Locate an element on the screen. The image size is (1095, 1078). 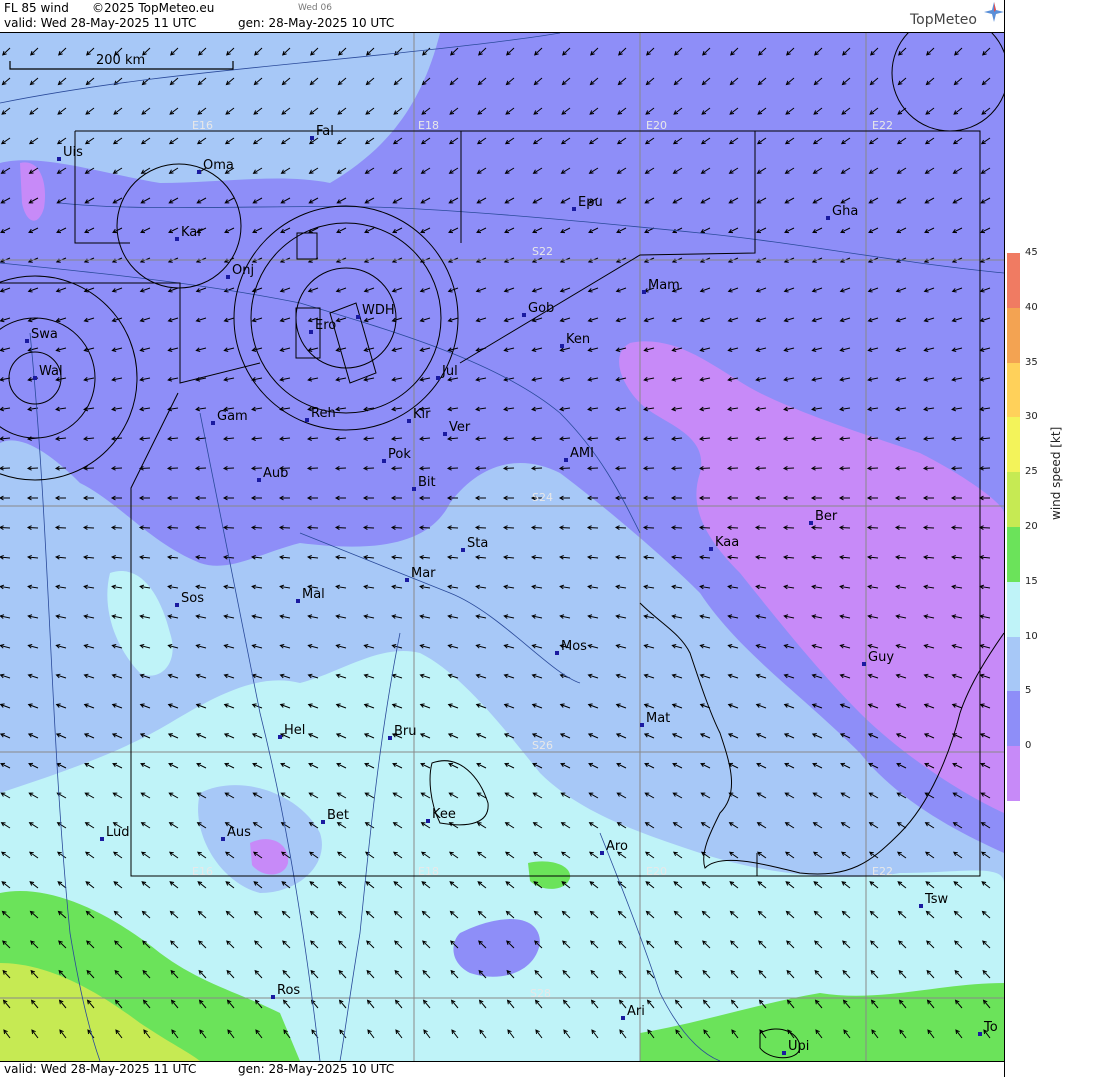
place-label: Mar is located at coordinates (423, 573).